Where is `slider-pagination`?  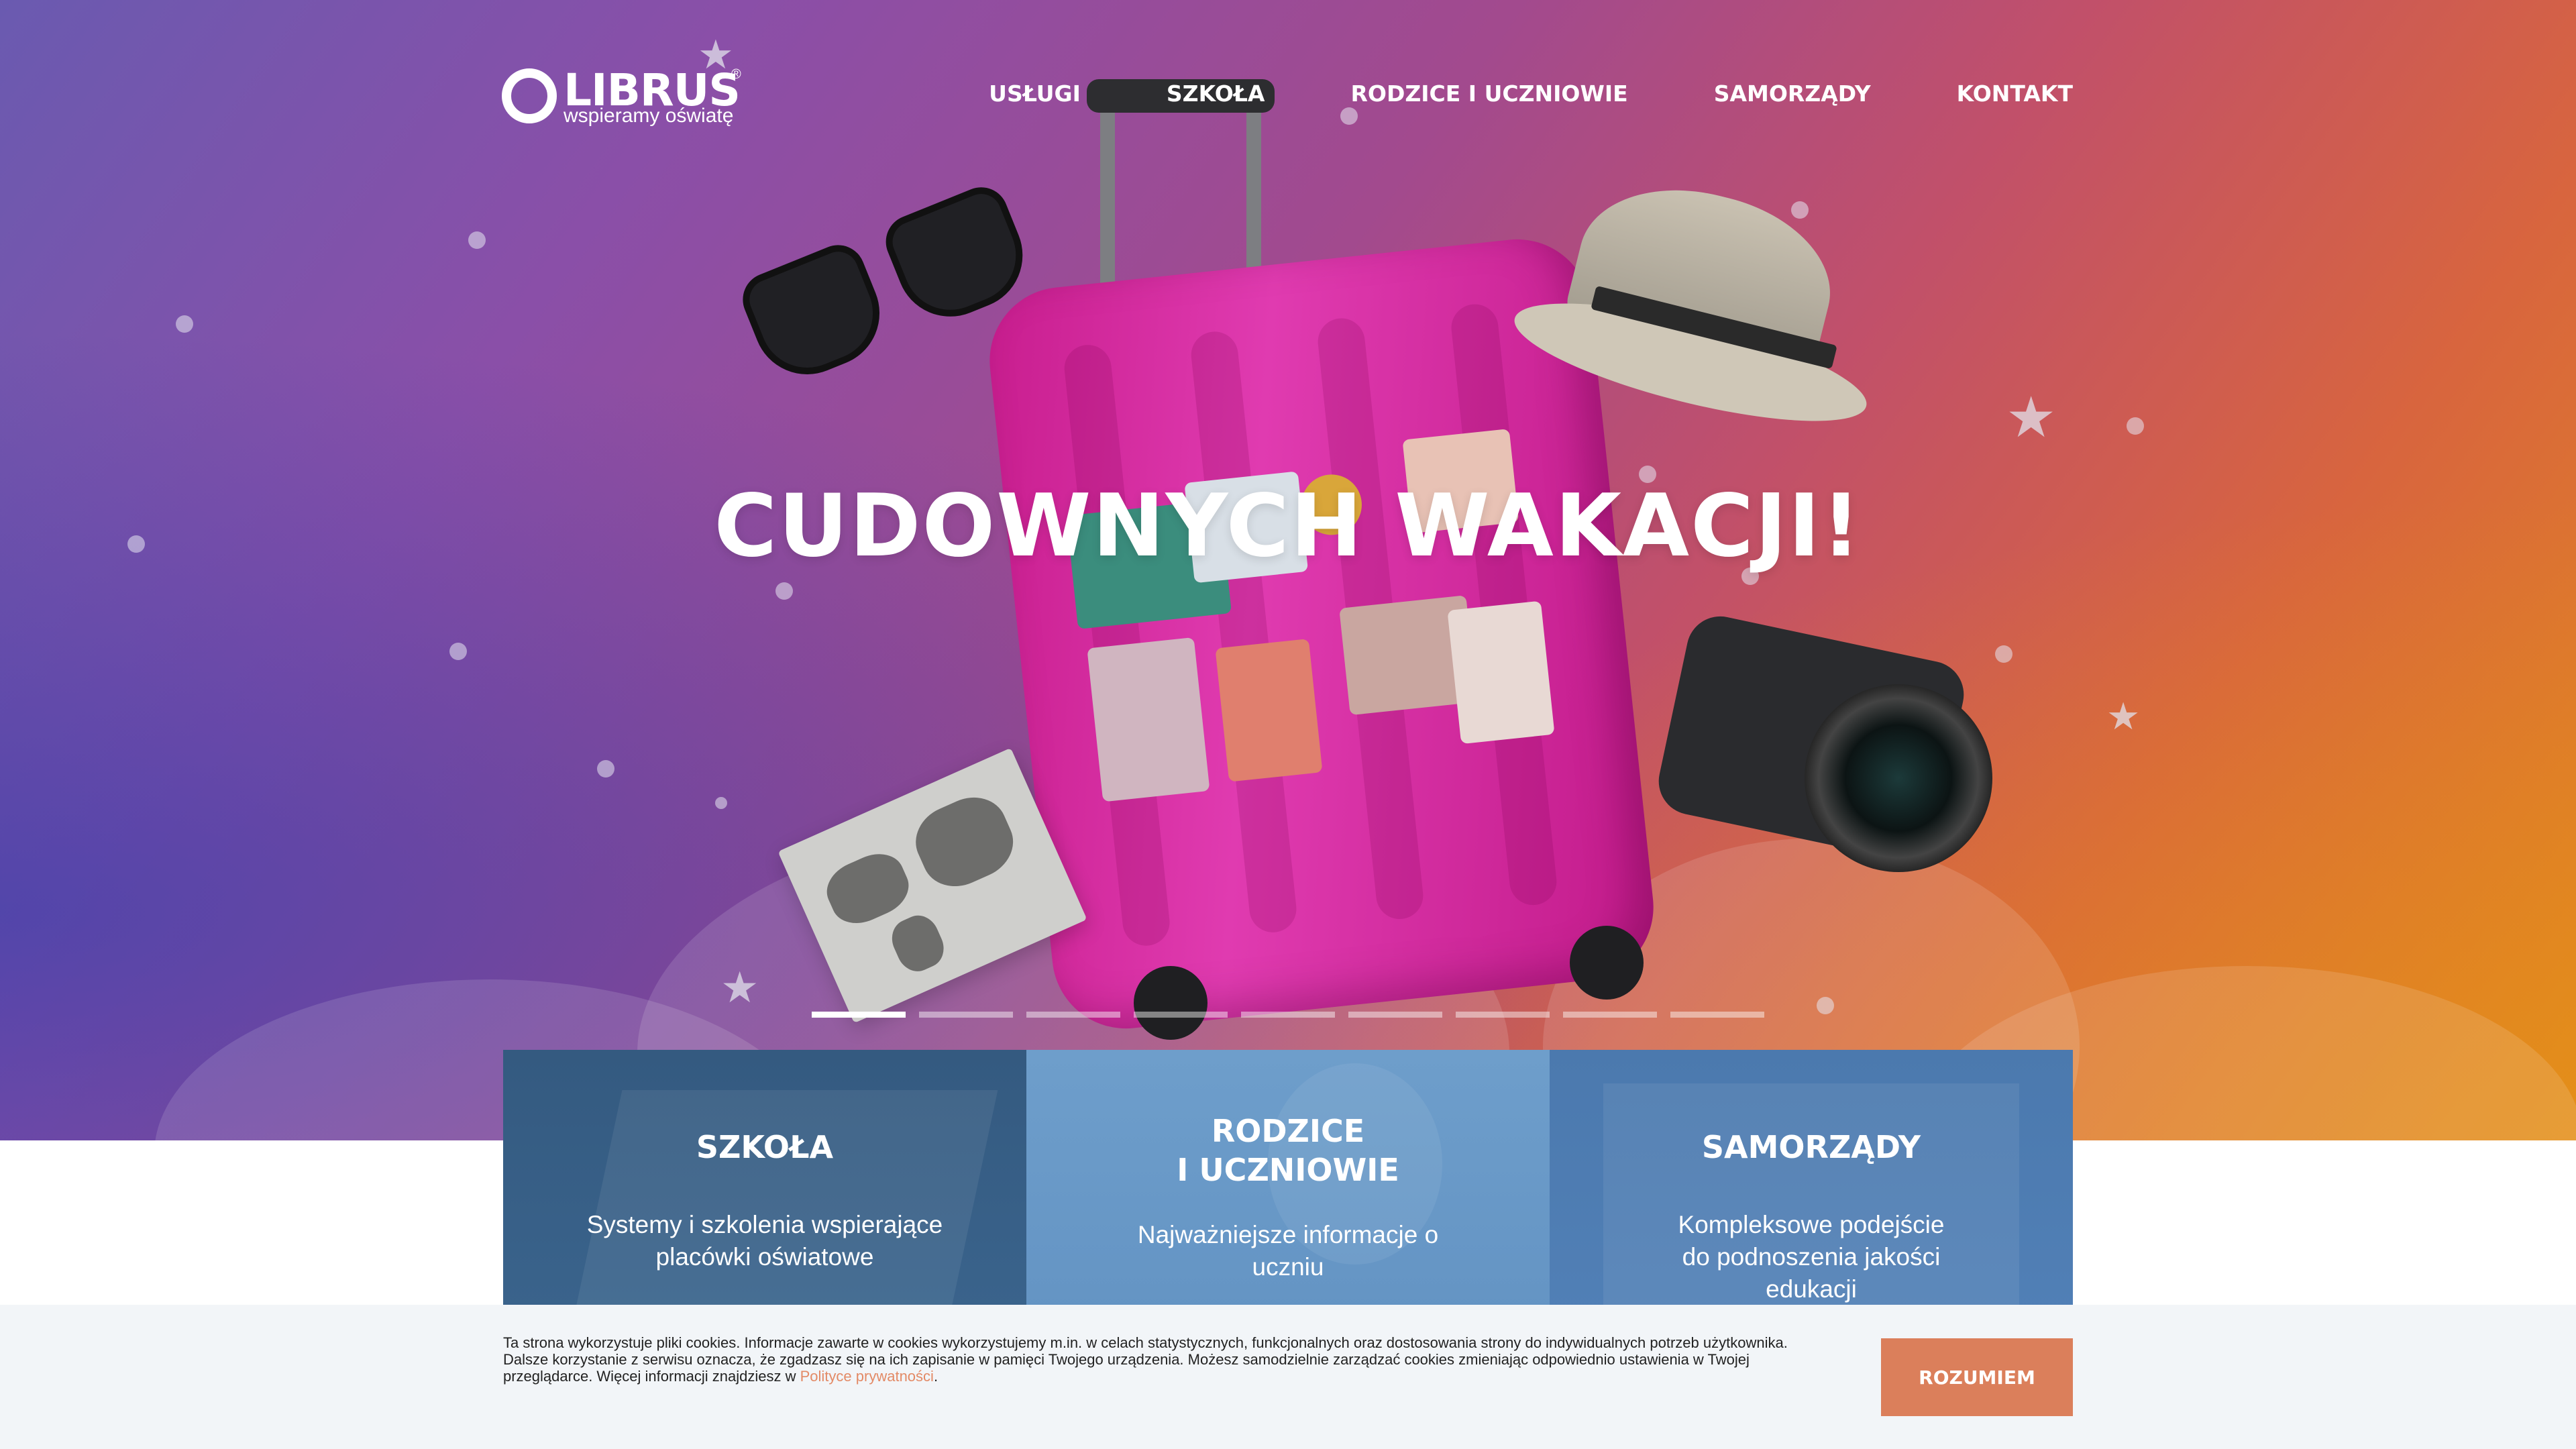 slider-pagination is located at coordinates (1288, 1015).